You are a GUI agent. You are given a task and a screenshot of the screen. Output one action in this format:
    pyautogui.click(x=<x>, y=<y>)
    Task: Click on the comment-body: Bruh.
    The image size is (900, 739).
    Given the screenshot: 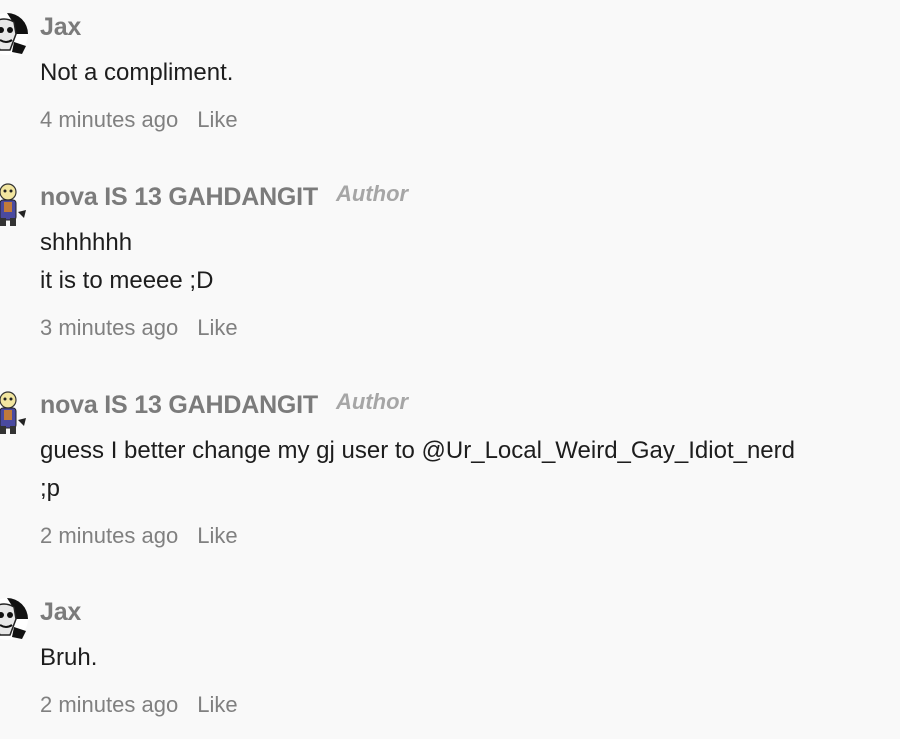 What is the action you would take?
    pyautogui.click(x=68, y=658)
    